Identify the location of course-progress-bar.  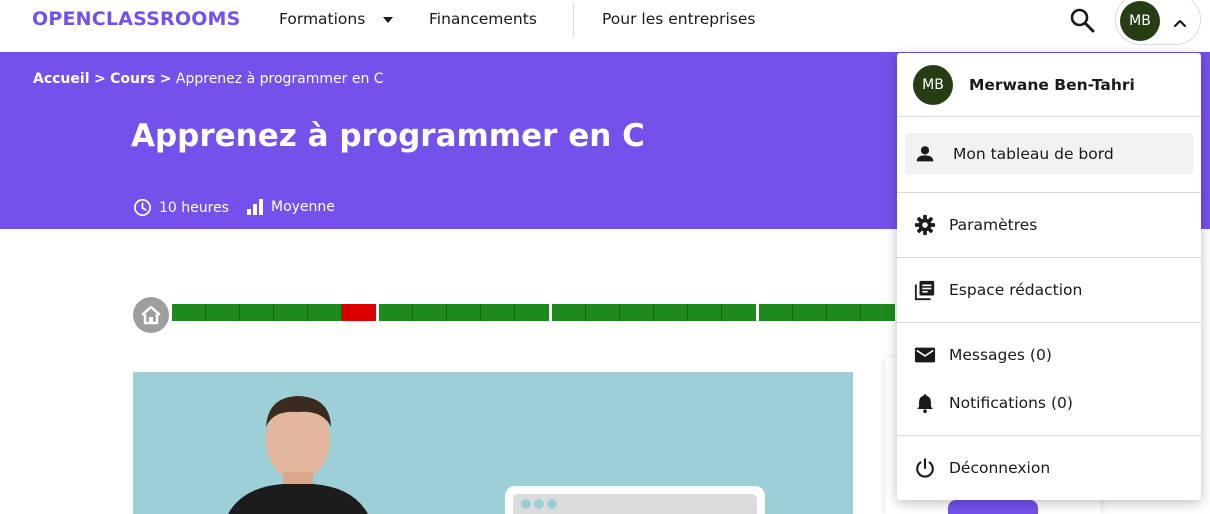
(535, 312).